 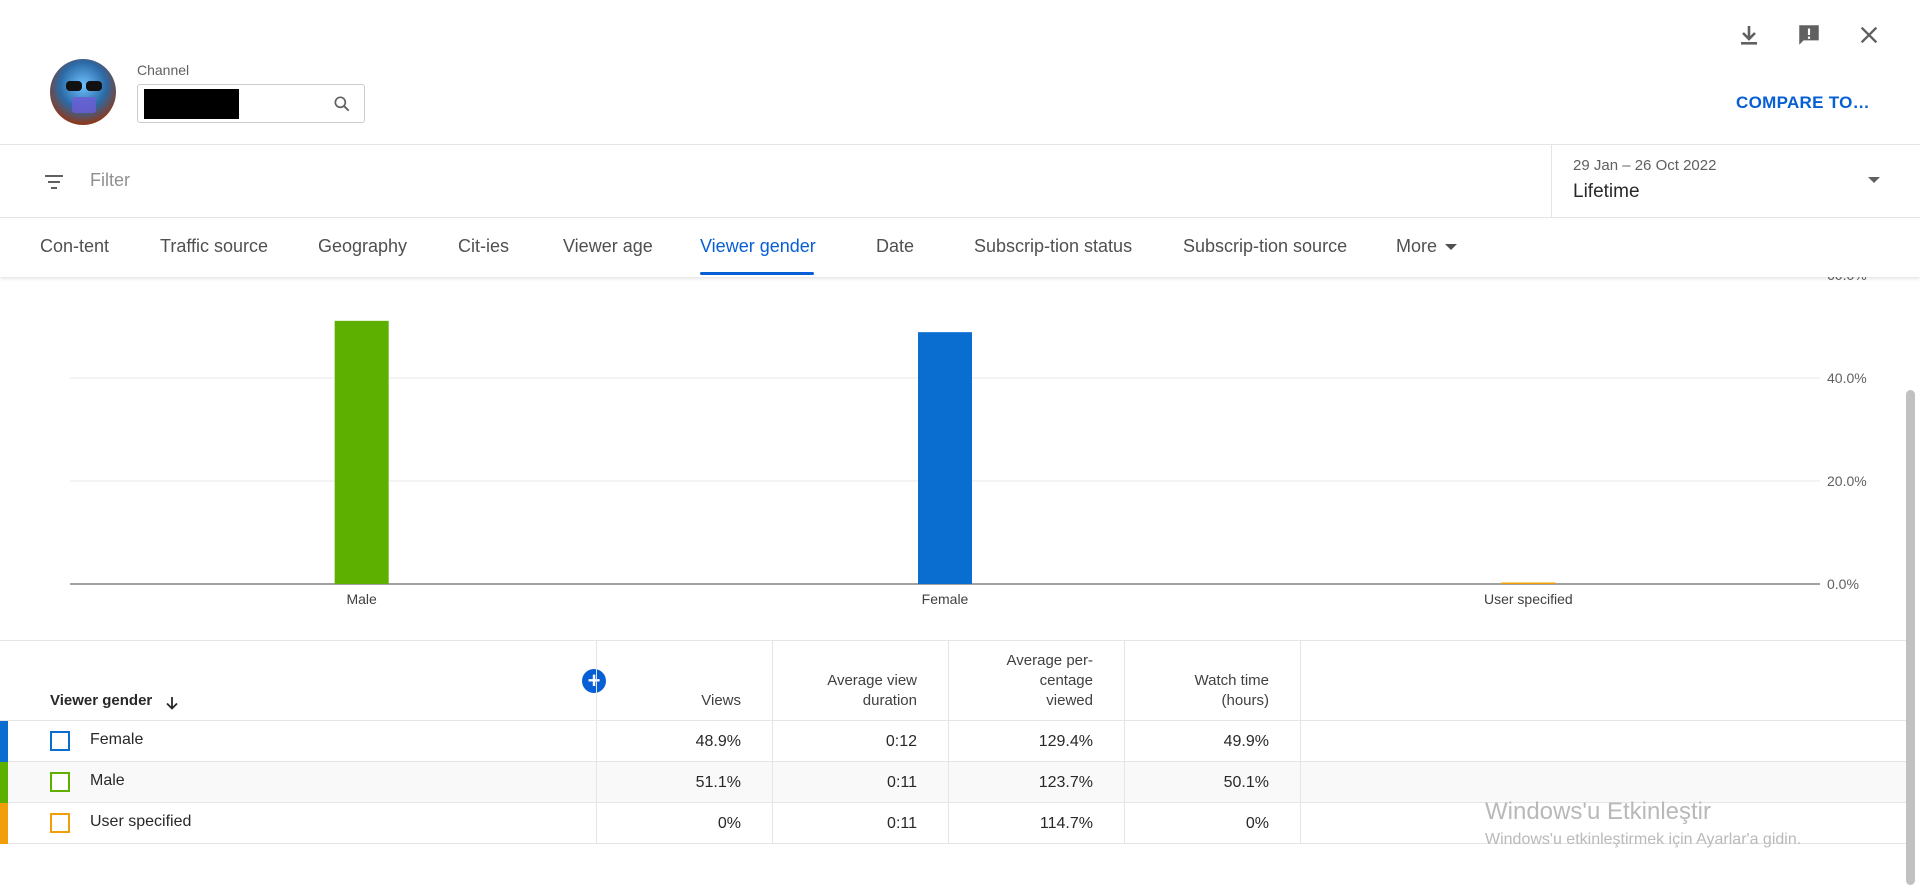 I want to click on tab-viewer-gender: Viewer gender, so click(x=758, y=246).